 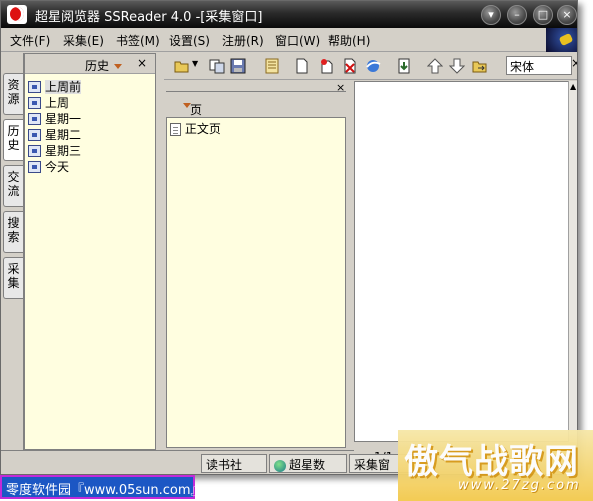 I want to click on history-panel-title: 历史, so click(x=104, y=65).